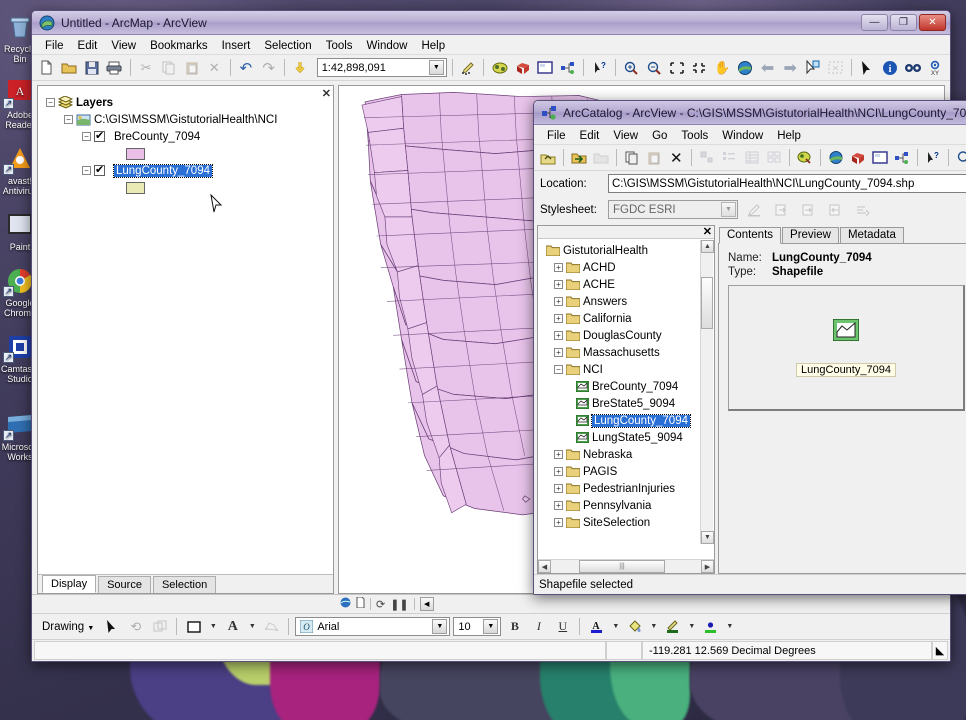 Image resolution: width=966 pixels, height=720 pixels. What do you see at coordinates (707, 246) in the screenshot?
I see `scroll-up-button: ▲` at bounding box center [707, 246].